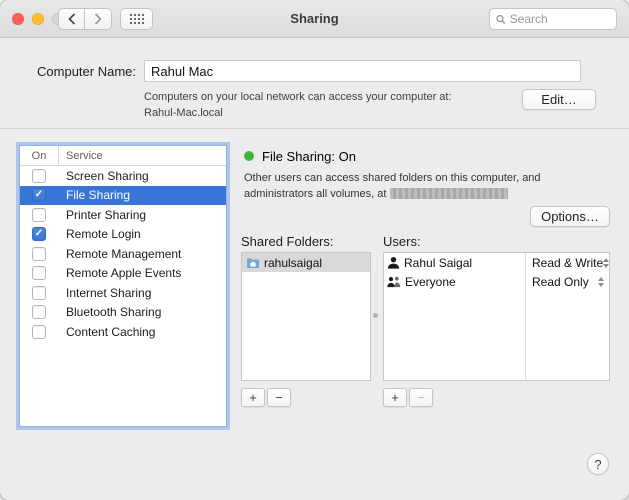 The height and width of the screenshot is (500, 629). Describe the element at coordinates (421, 397) in the screenshot. I see `remove-user-button: −` at that location.